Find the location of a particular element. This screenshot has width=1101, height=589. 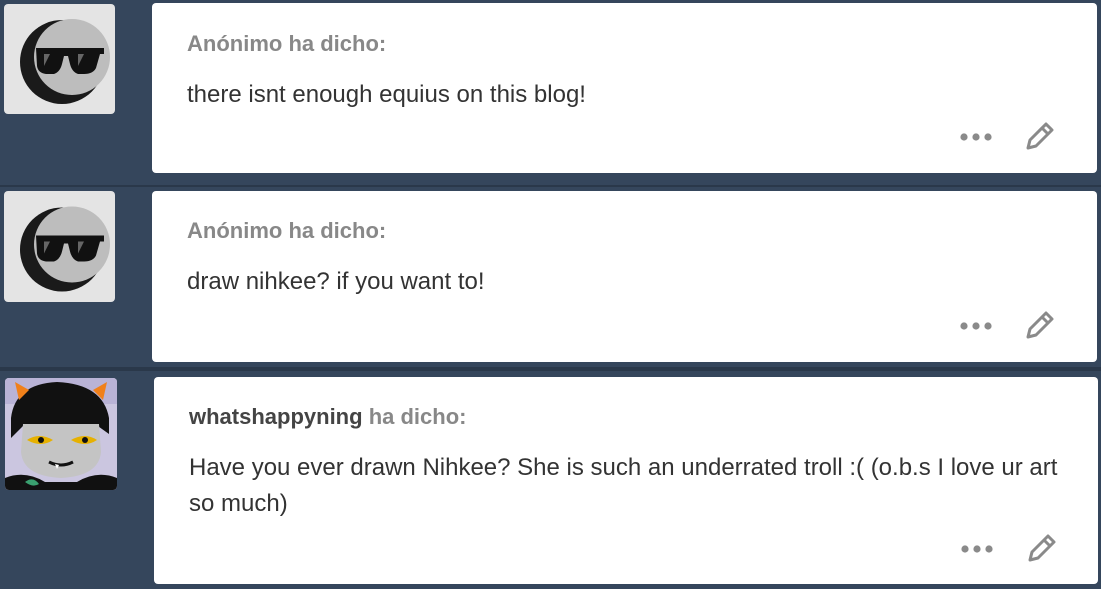

question-text: draw nihkee? if you want to! is located at coordinates (336, 281).